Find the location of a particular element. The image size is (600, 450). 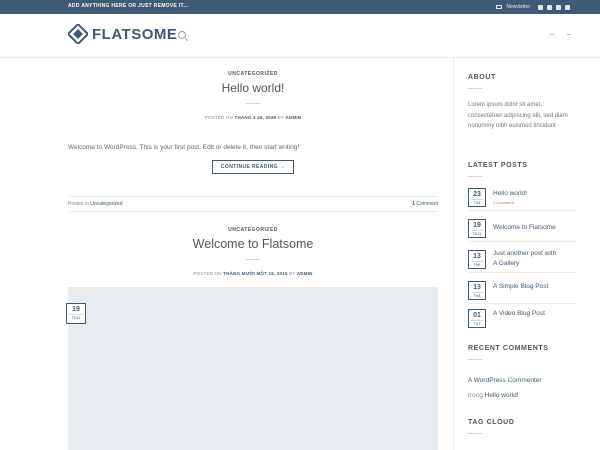

widget-title-recent-comments: RECENT COMMENTS is located at coordinates (508, 348).